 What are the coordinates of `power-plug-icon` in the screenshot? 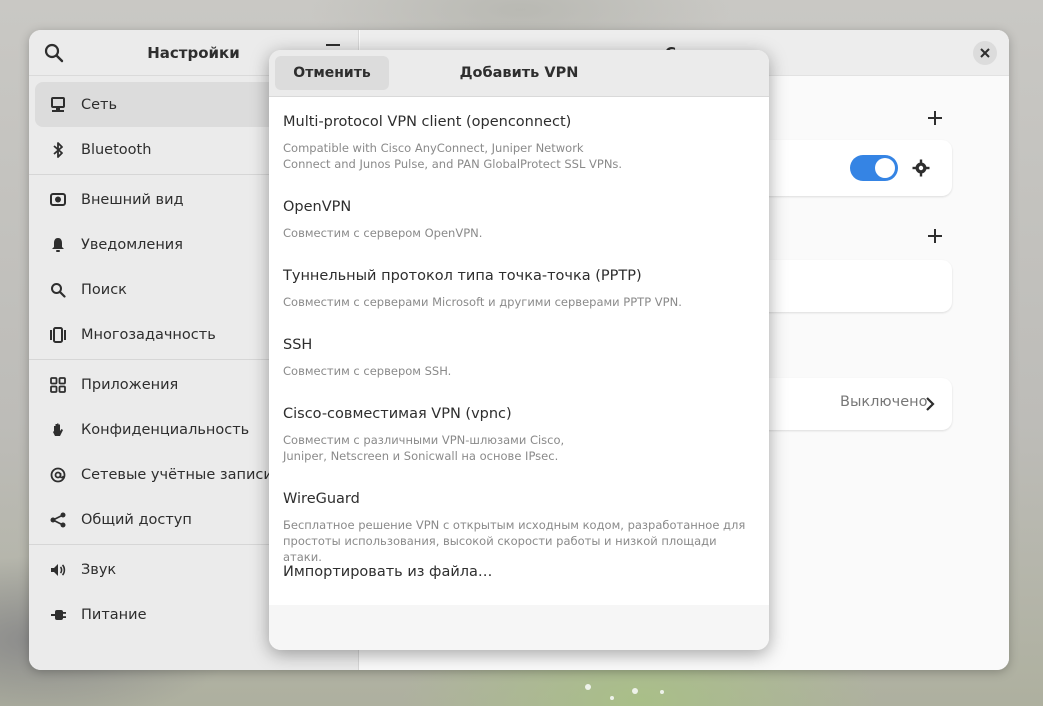 It's located at (58, 615).